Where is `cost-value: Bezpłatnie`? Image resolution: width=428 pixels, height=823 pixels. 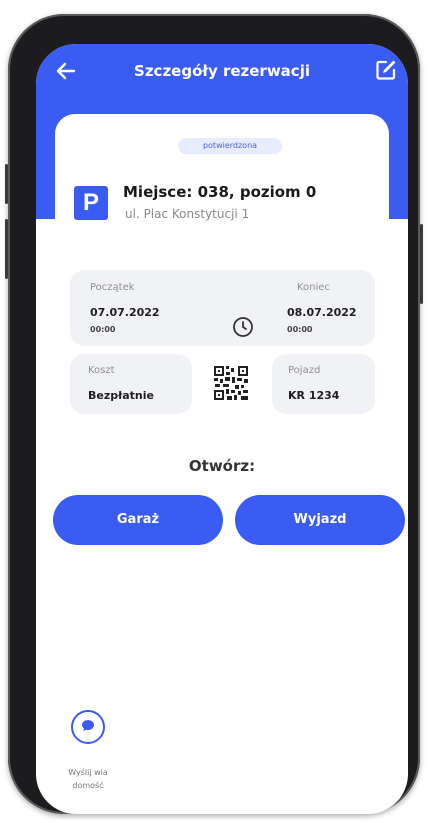
cost-value: Bezpłatnie is located at coordinates (121, 395).